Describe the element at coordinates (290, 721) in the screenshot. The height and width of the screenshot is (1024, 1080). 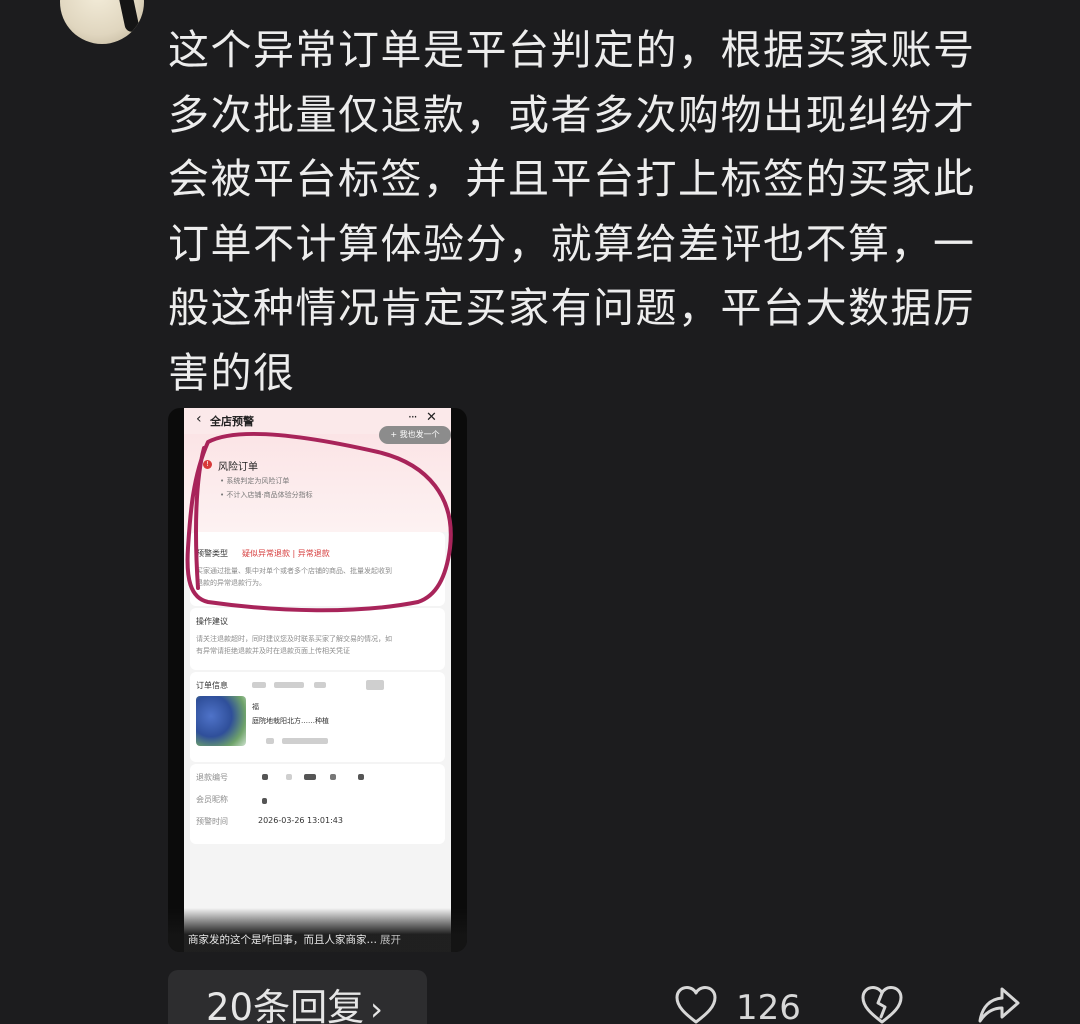
I see `product-name: 庭院地栽阳北方……种植` at that location.